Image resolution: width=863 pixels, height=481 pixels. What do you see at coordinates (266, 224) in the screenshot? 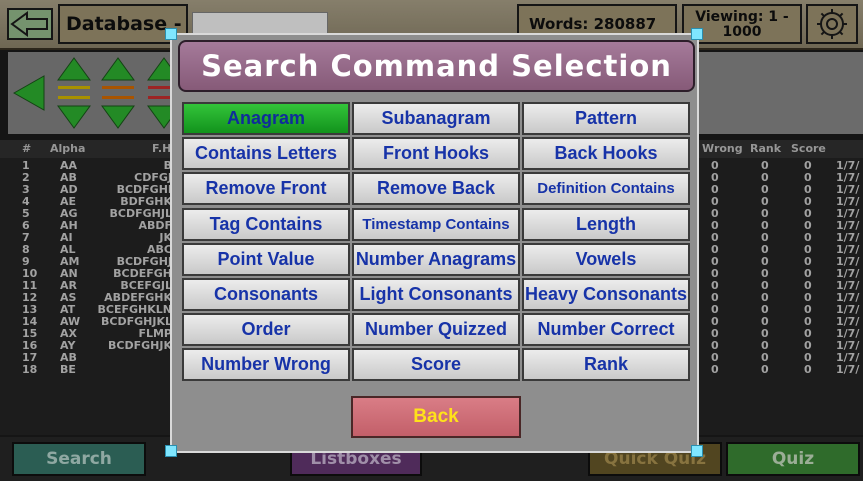
I see `command-tag-contains-button: Tag Contains` at bounding box center [266, 224].